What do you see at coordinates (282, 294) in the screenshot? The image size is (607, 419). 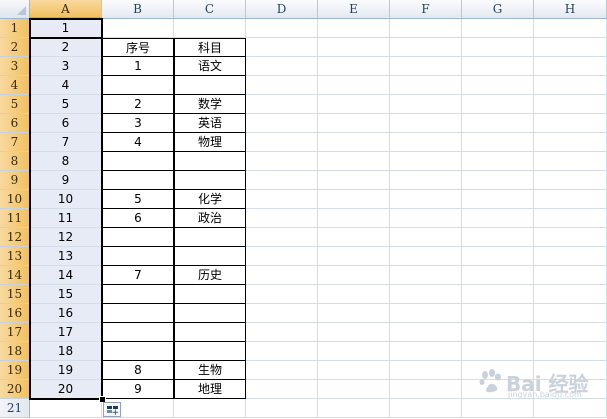 I see `cell-d15` at bounding box center [282, 294].